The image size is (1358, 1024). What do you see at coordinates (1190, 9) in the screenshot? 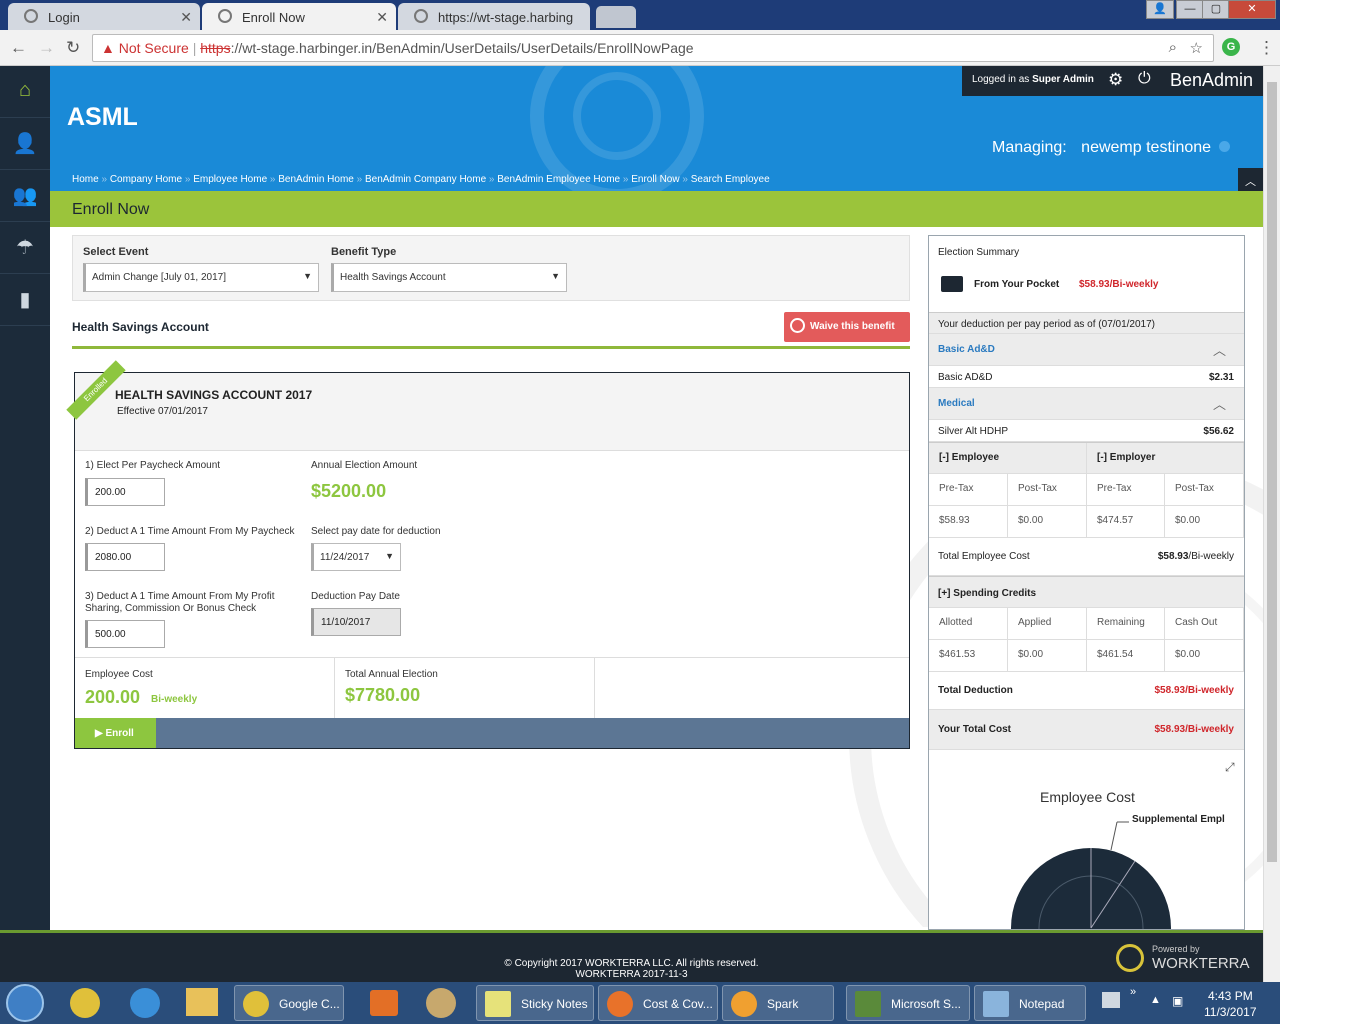
I see `minimize-button: —` at bounding box center [1190, 9].